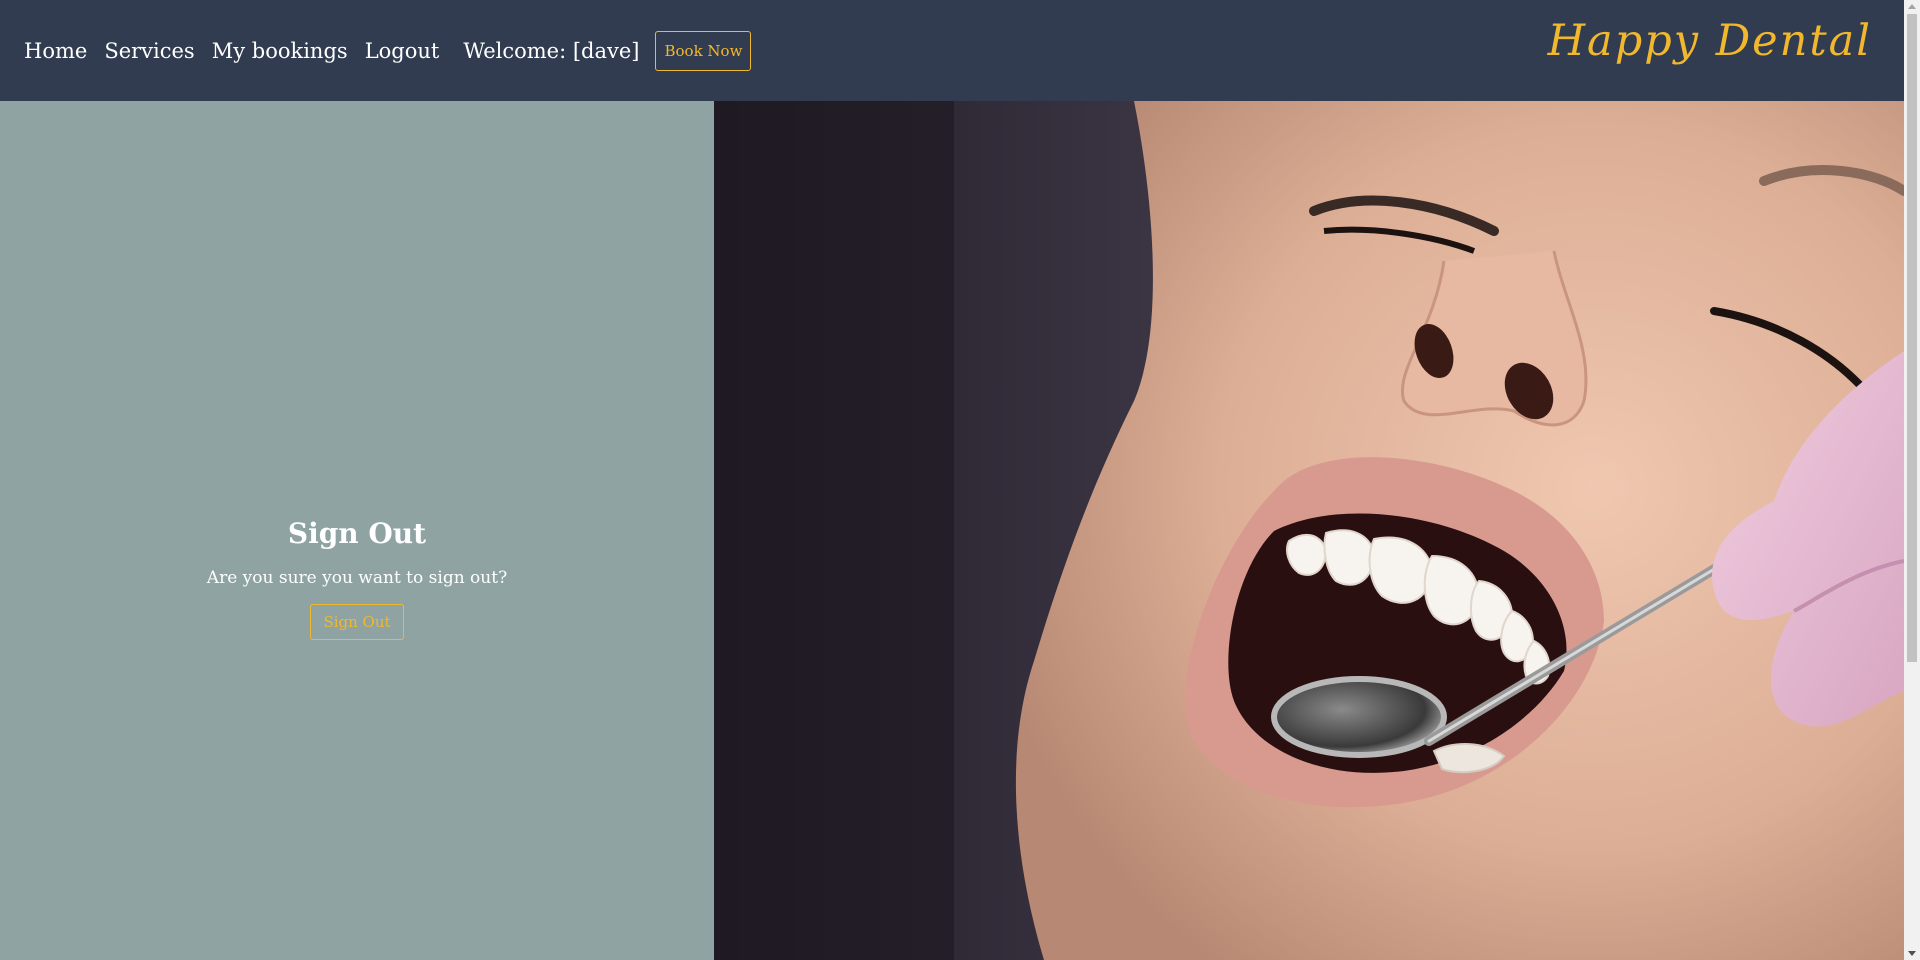 The height and width of the screenshot is (960, 1920). What do you see at coordinates (357, 622) in the screenshot?
I see `signout-button: Sign Out` at bounding box center [357, 622].